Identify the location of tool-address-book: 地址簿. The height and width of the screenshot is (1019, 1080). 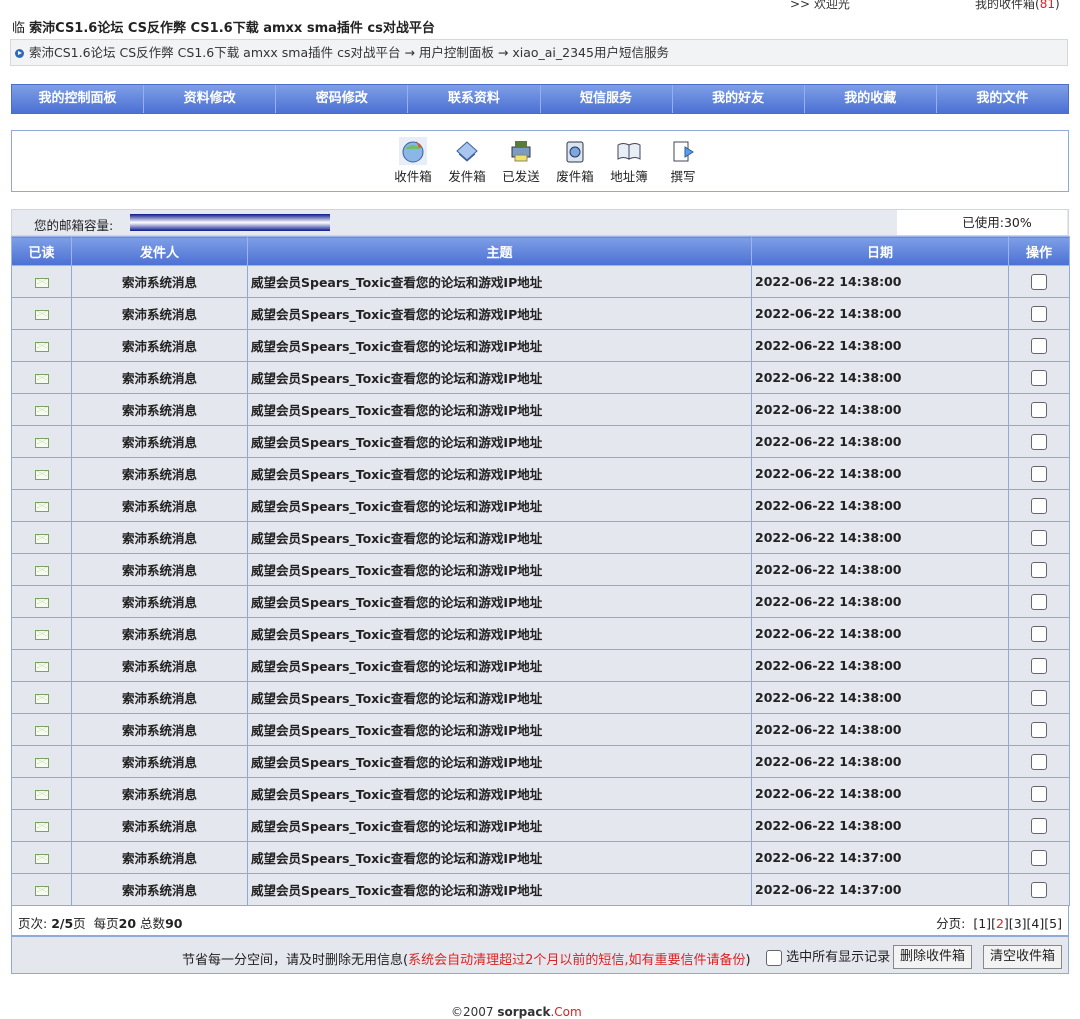
(629, 161).